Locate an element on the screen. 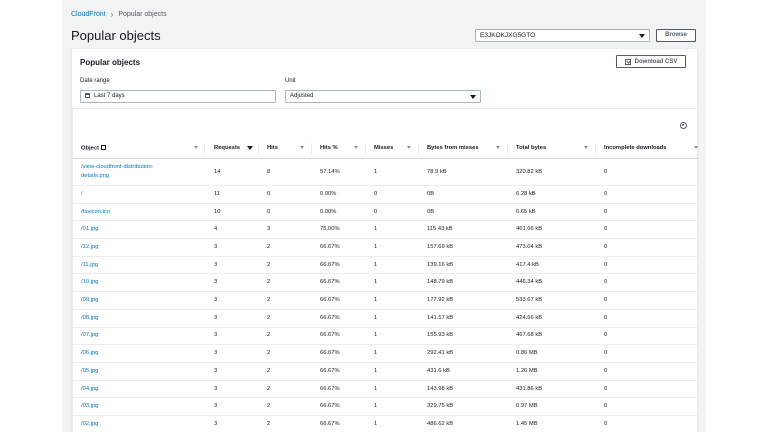 The width and height of the screenshot is (768, 432). requests-cell: 14 is located at coordinates (217, 172).